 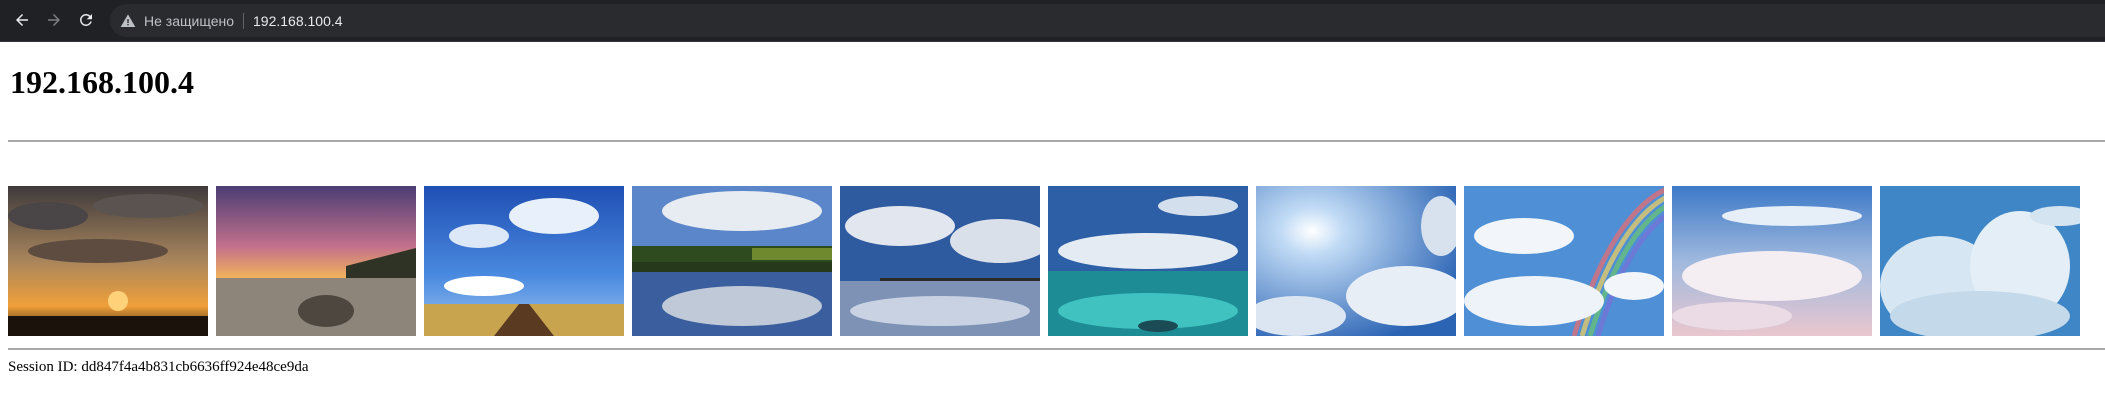 I want to click on reload-button, so click(x=86, y=20).